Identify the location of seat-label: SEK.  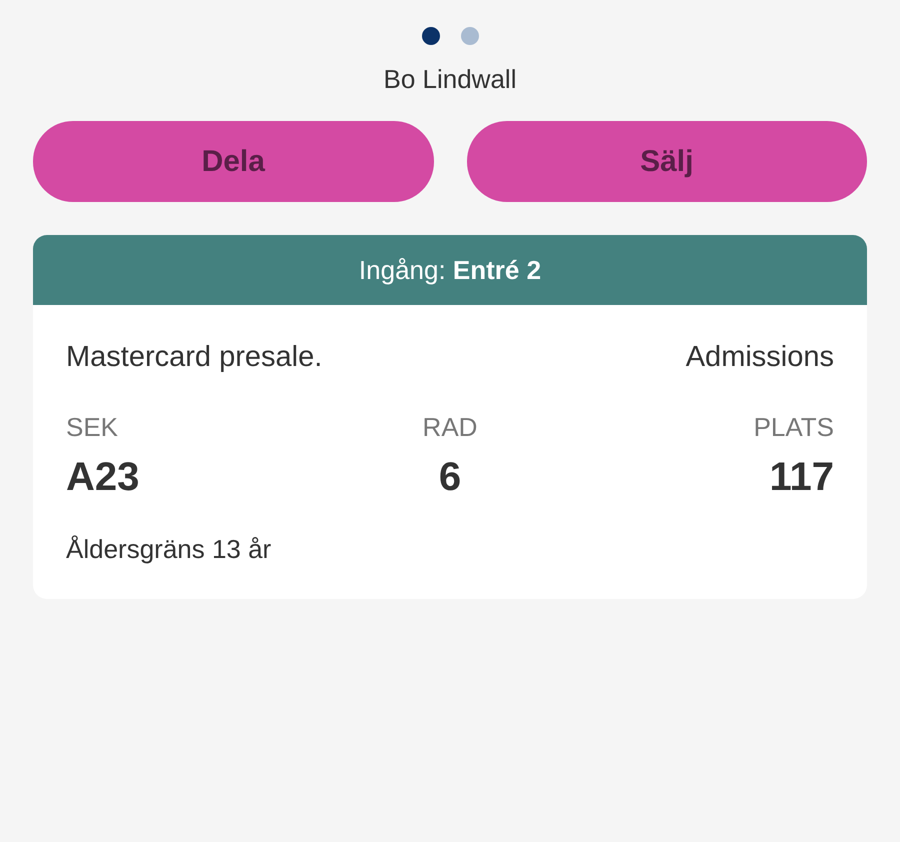
(92, 427).